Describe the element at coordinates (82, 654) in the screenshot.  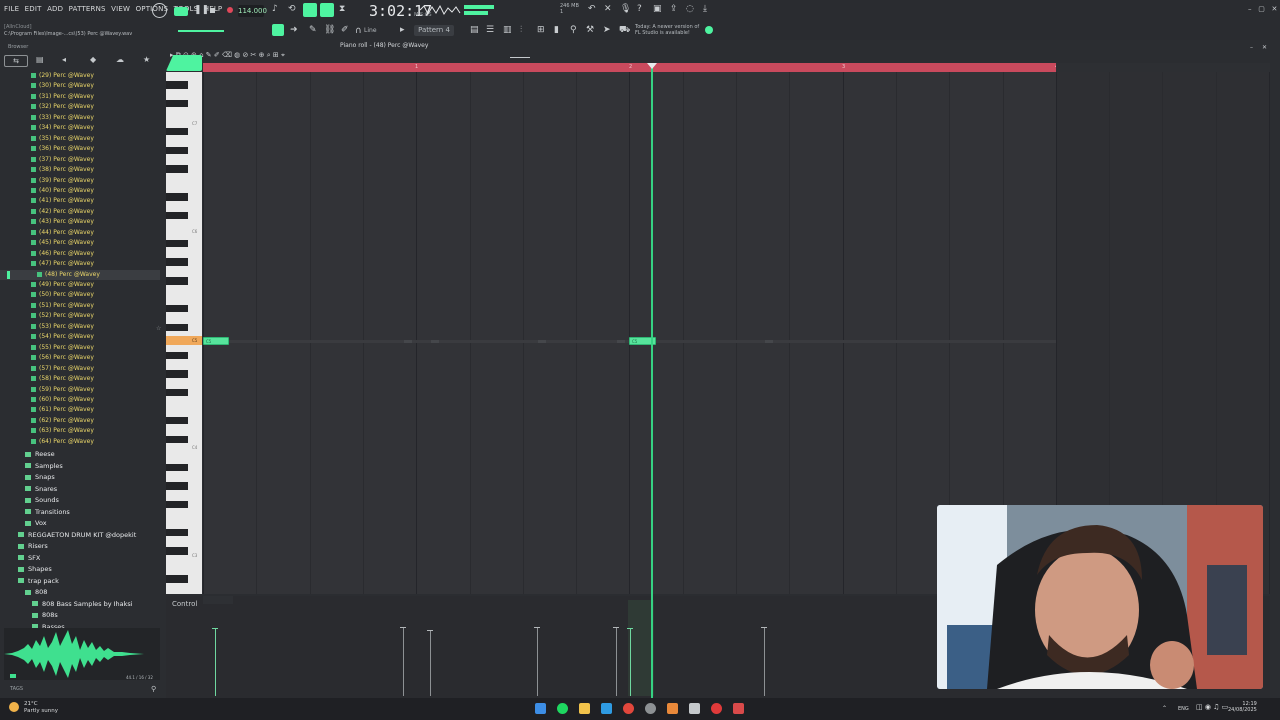
I see `sample-waveform` at that location.